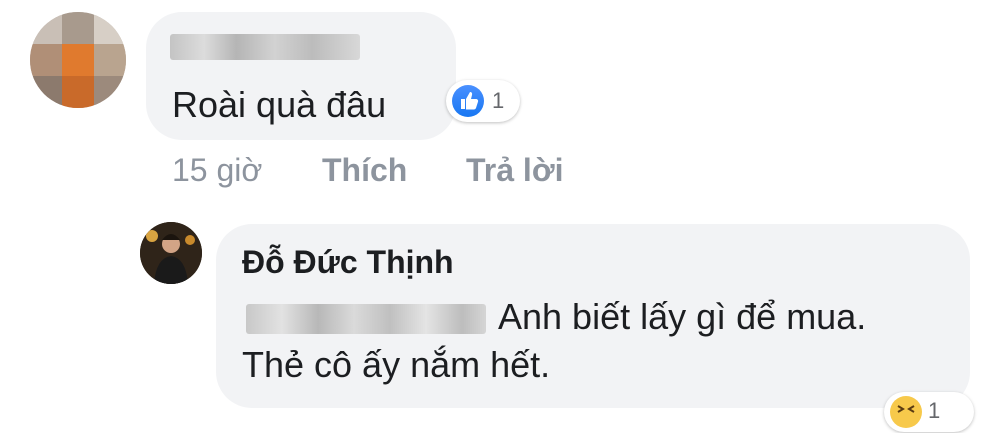 This screenshot has height=433, width=1000. What do you see at coordinates (217, 170) in the screenshot?
I see `comment-timestamp-1: 15 giờ` at bounding box center [217, 170].